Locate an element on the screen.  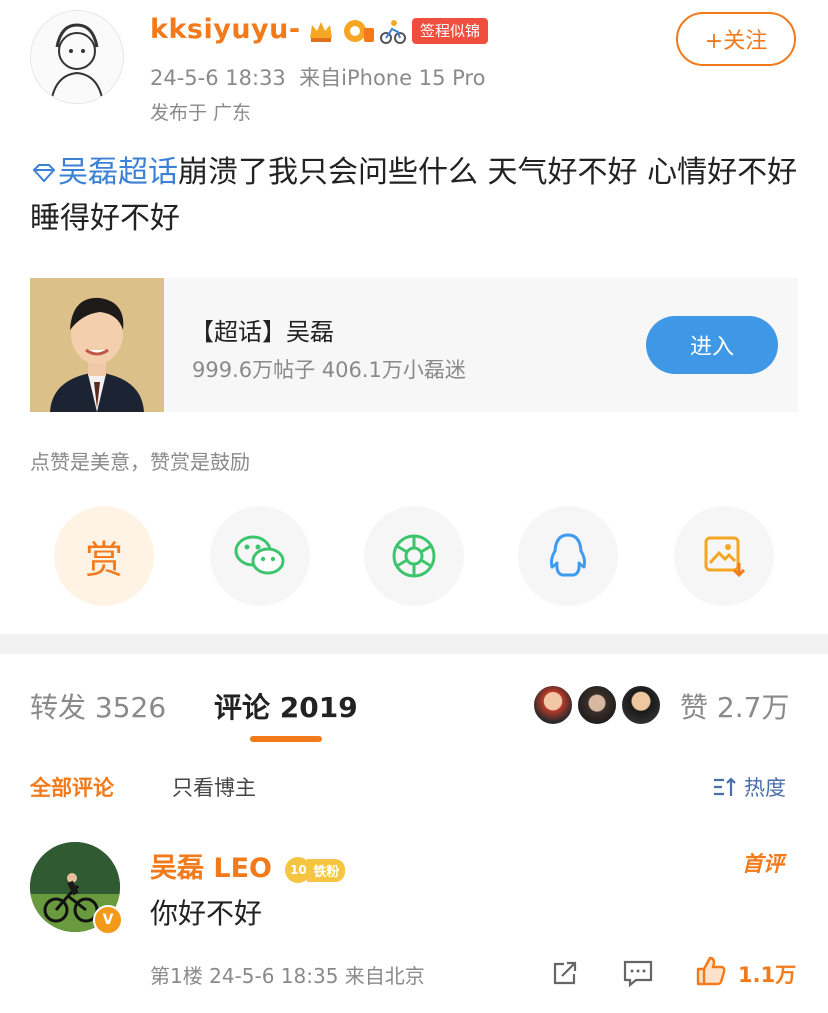
author-name: kksiyuyu- is located at coordinates (225, 29).